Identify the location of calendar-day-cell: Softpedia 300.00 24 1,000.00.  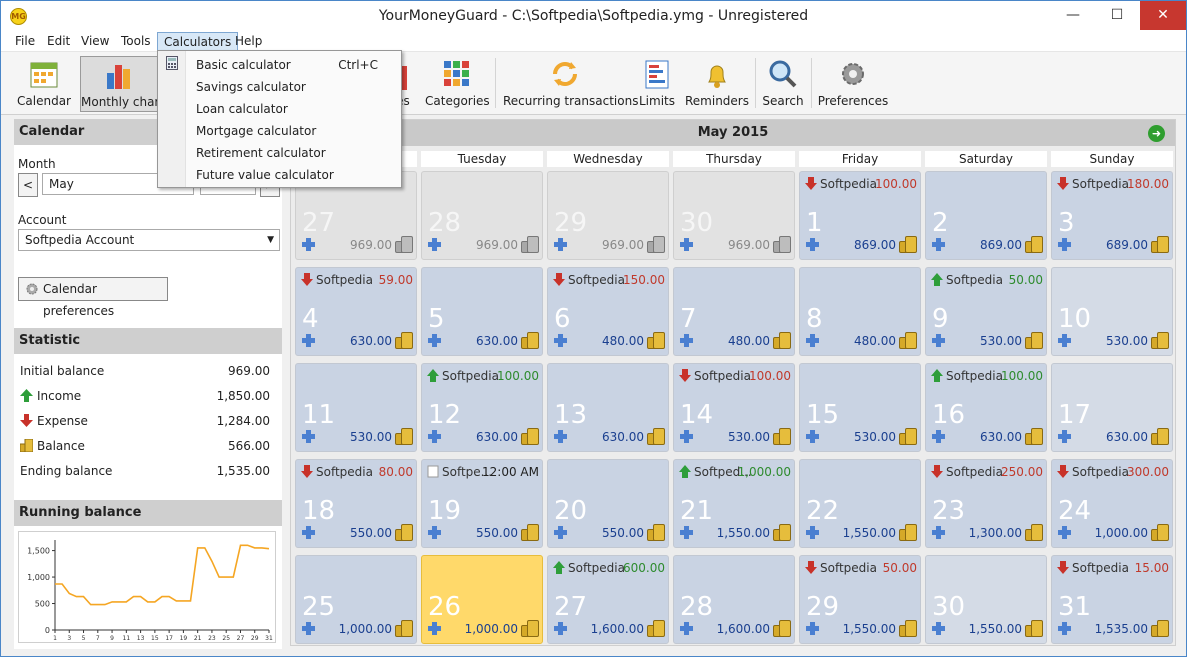
(1112, 503).